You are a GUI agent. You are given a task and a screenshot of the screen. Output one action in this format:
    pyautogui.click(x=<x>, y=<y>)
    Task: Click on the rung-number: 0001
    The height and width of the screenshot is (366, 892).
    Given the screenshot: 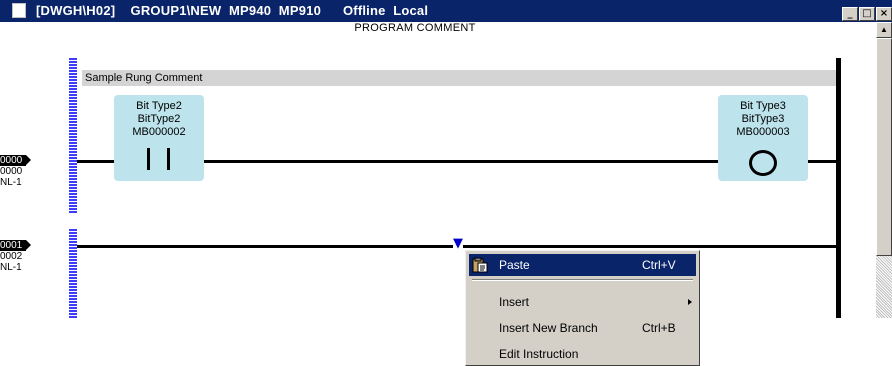 What is the action you would take?
    pyautogui.click(x=16, y=245)
    